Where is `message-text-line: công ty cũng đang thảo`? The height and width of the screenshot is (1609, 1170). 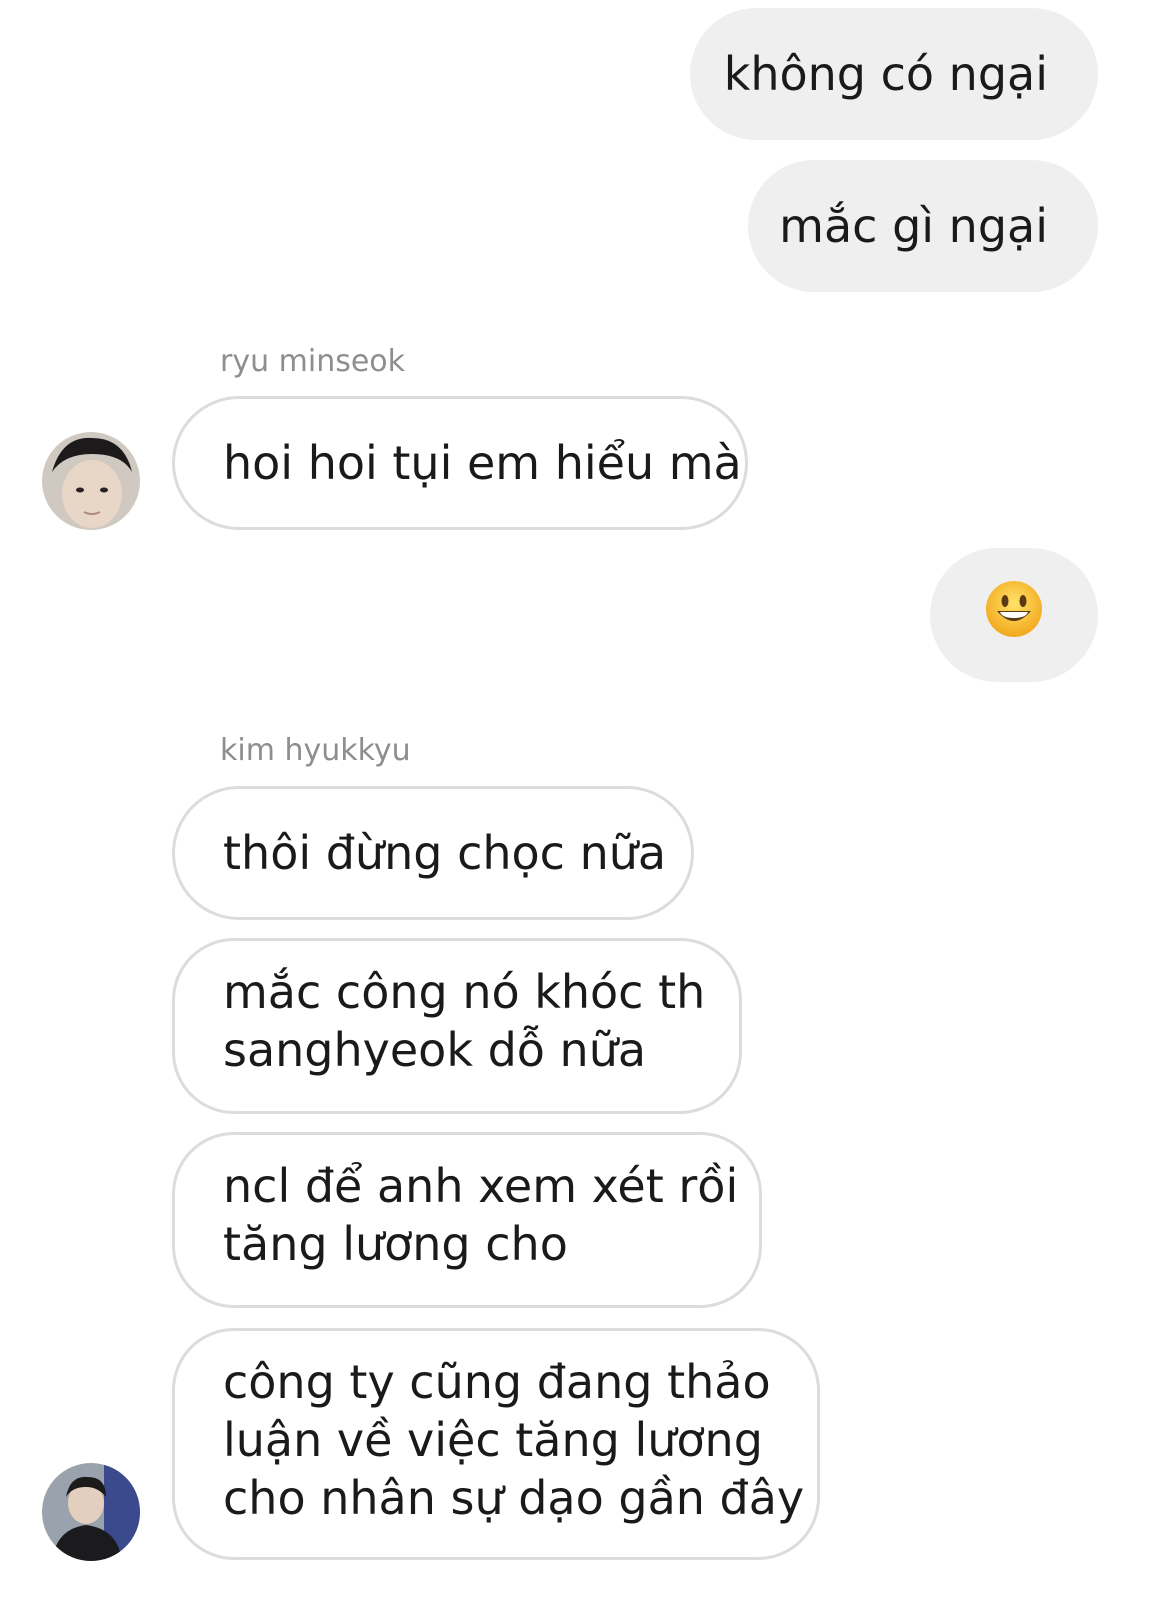 message-text-line: công ty cũng đang thảo is located at coordinates (497, 1382).